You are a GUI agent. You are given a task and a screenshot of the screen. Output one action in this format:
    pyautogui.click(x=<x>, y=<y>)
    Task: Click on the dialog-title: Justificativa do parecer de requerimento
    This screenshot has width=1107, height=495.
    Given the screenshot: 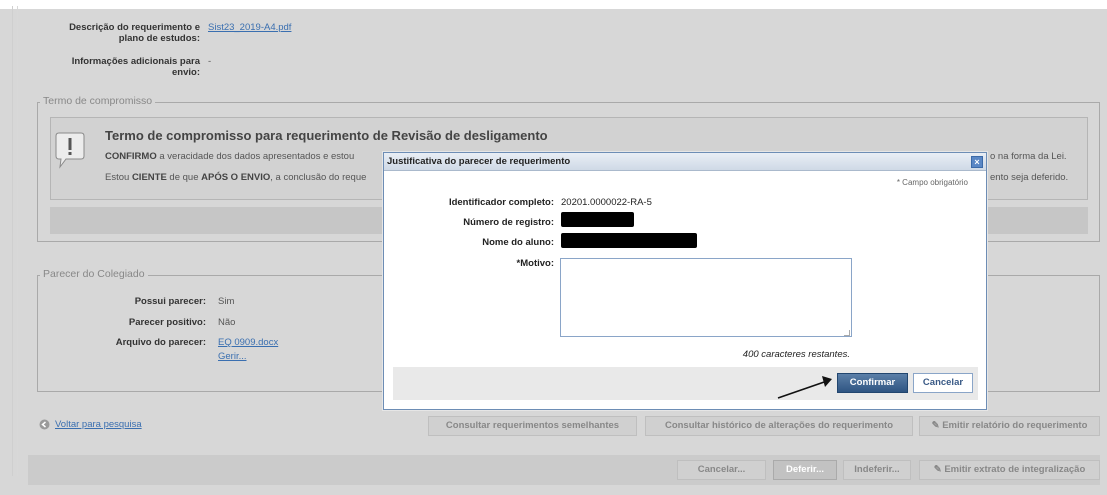 What is the action you would take?
    pyautogui.click(x=479, y=161)
    